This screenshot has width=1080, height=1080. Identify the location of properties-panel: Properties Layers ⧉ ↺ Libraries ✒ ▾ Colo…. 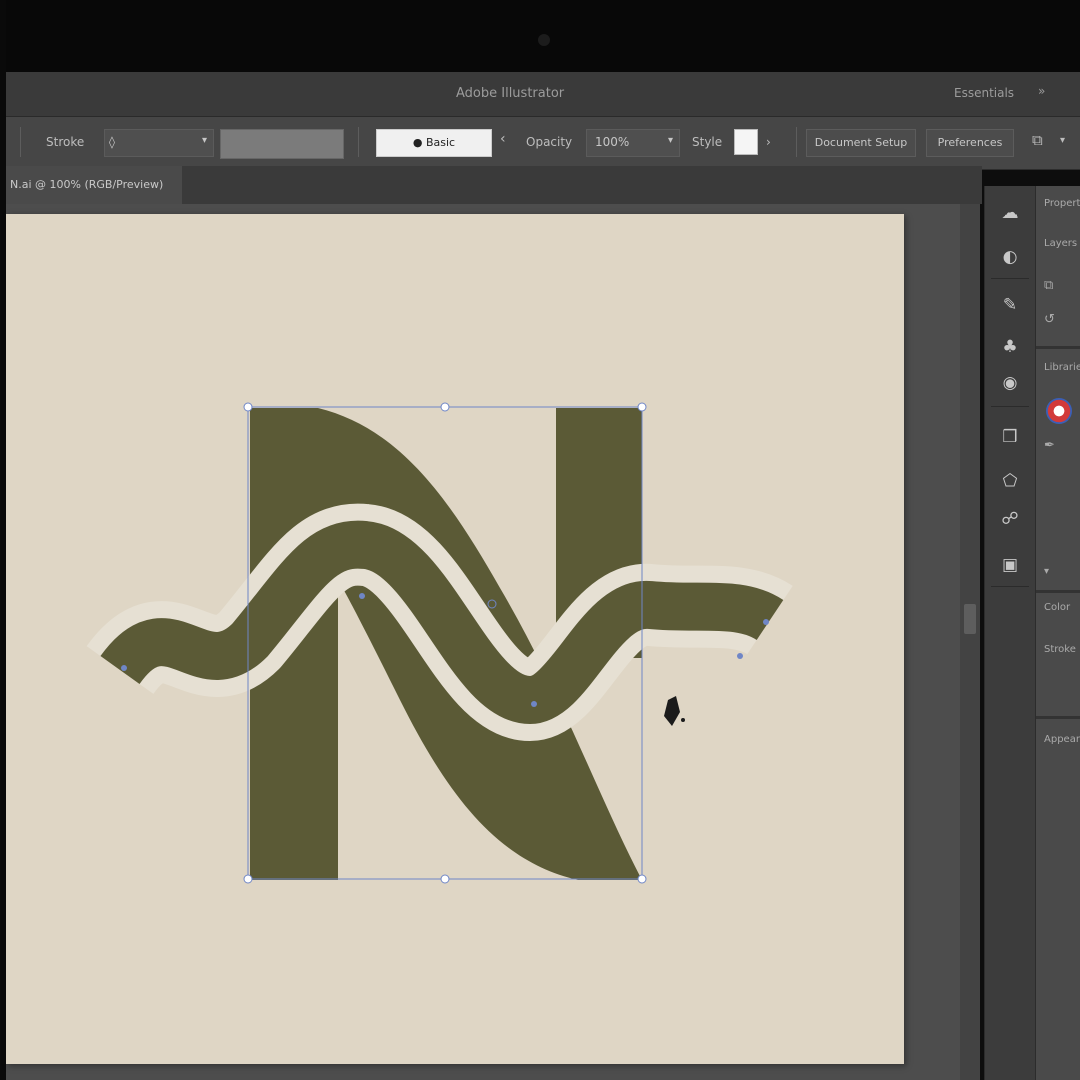
(1058, 633).